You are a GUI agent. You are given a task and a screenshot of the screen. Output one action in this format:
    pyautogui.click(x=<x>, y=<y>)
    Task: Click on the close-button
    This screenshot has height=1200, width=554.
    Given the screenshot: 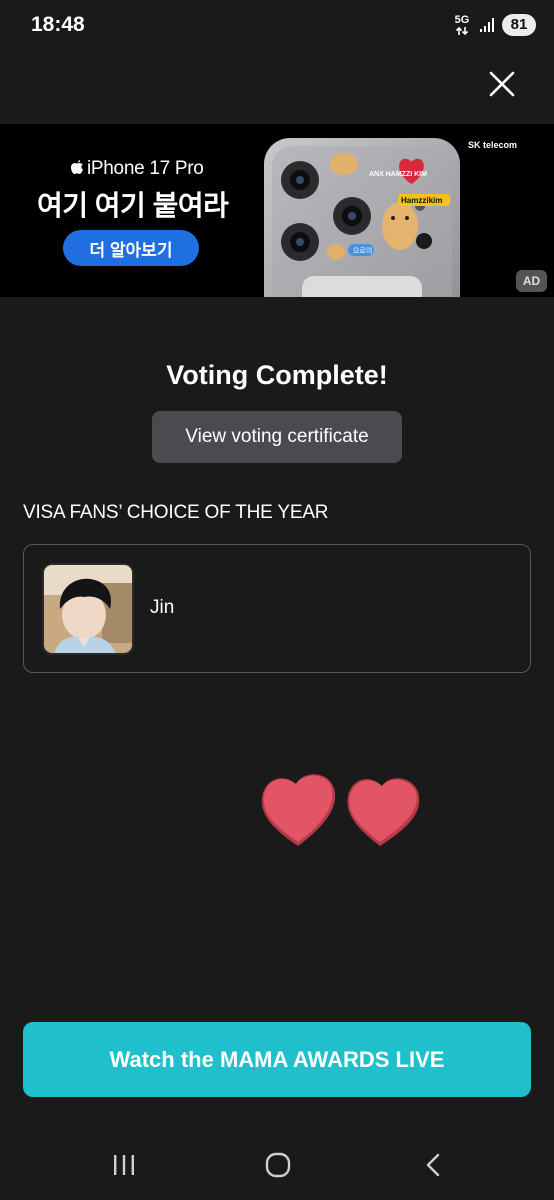 What is the action you would take?
    pyautogui.click(x=502, y=84)
    